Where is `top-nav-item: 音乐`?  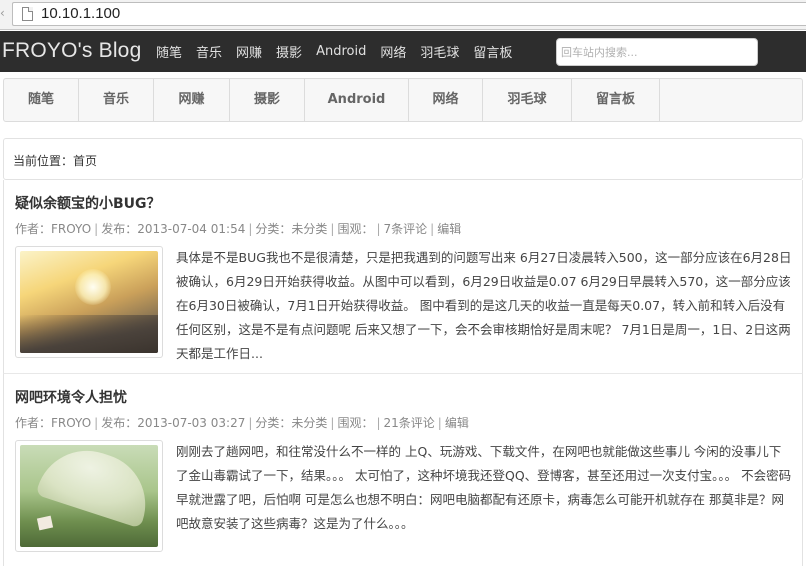
top-nav-item: 音乐 is located at coordinates (209, 51).